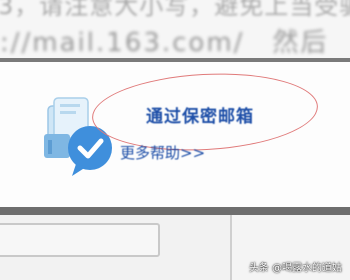 This screenshot has width=350, height=280. I want to click on background-text-line1: 3，请注意大小写，避免上当受骗。, so click(175, 10).